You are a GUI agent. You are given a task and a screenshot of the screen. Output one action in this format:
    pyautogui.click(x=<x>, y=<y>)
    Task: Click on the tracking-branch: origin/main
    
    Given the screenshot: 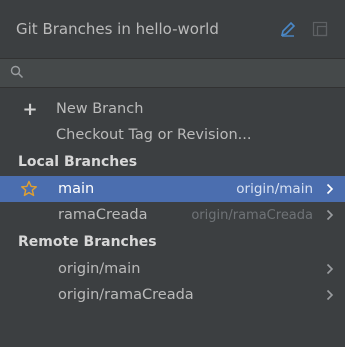 What is the action you would take?
    pyautogui.click(x=274, y=189)
    